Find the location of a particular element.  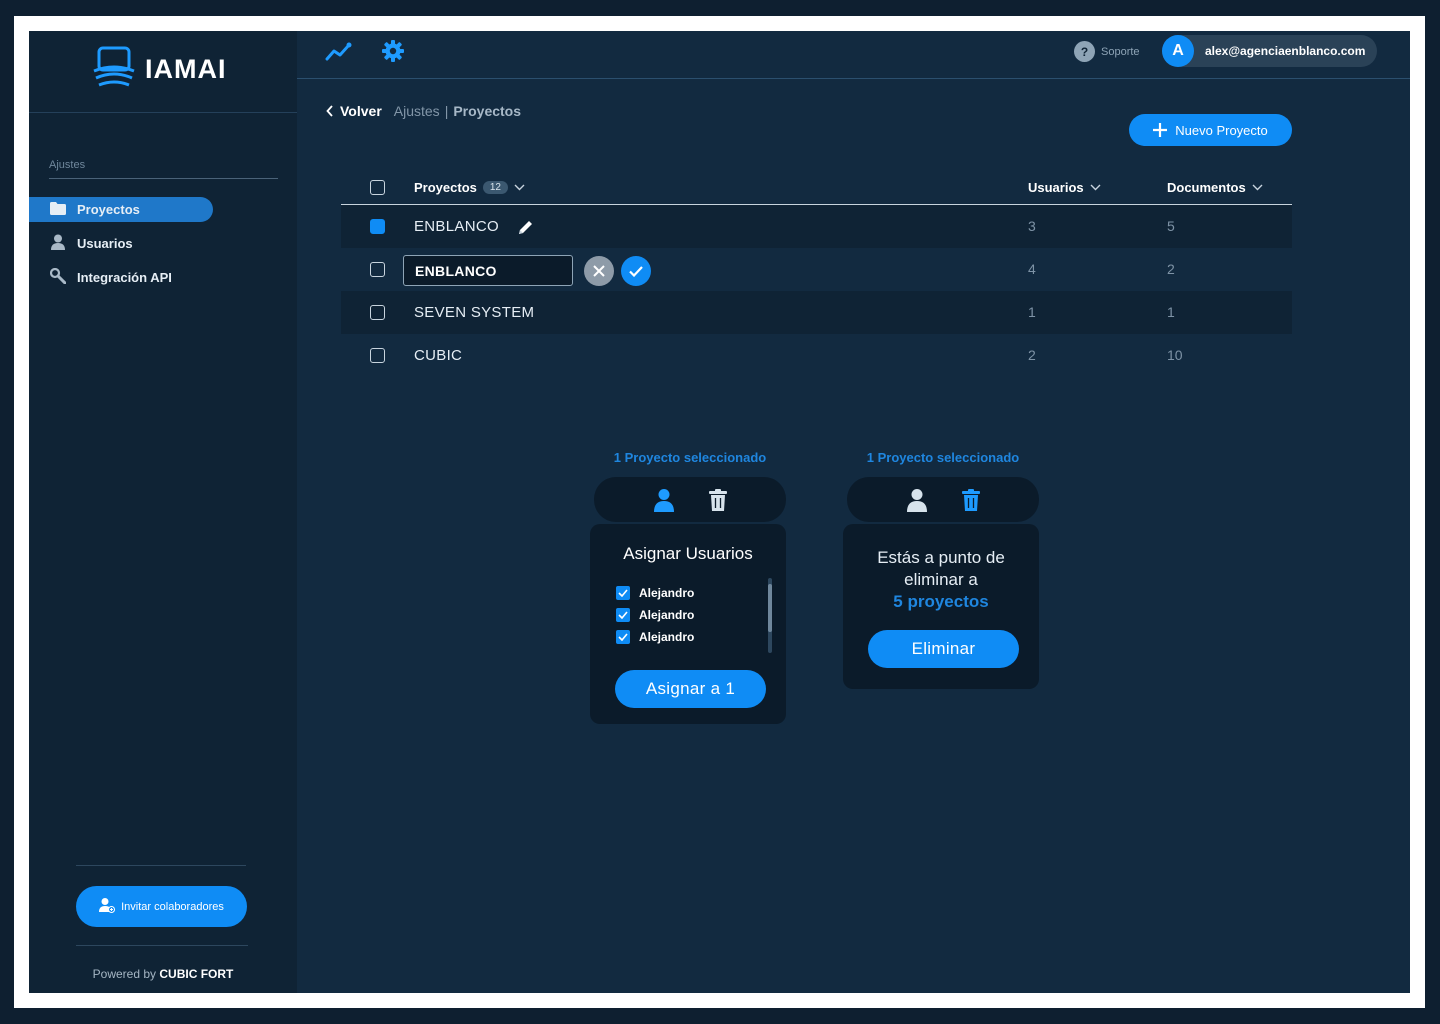

table-header: Proyectos 12 Usuarios Documentos is located at coordinates (816, 188).